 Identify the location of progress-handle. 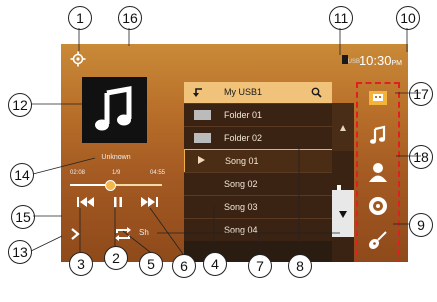
(111, 185).